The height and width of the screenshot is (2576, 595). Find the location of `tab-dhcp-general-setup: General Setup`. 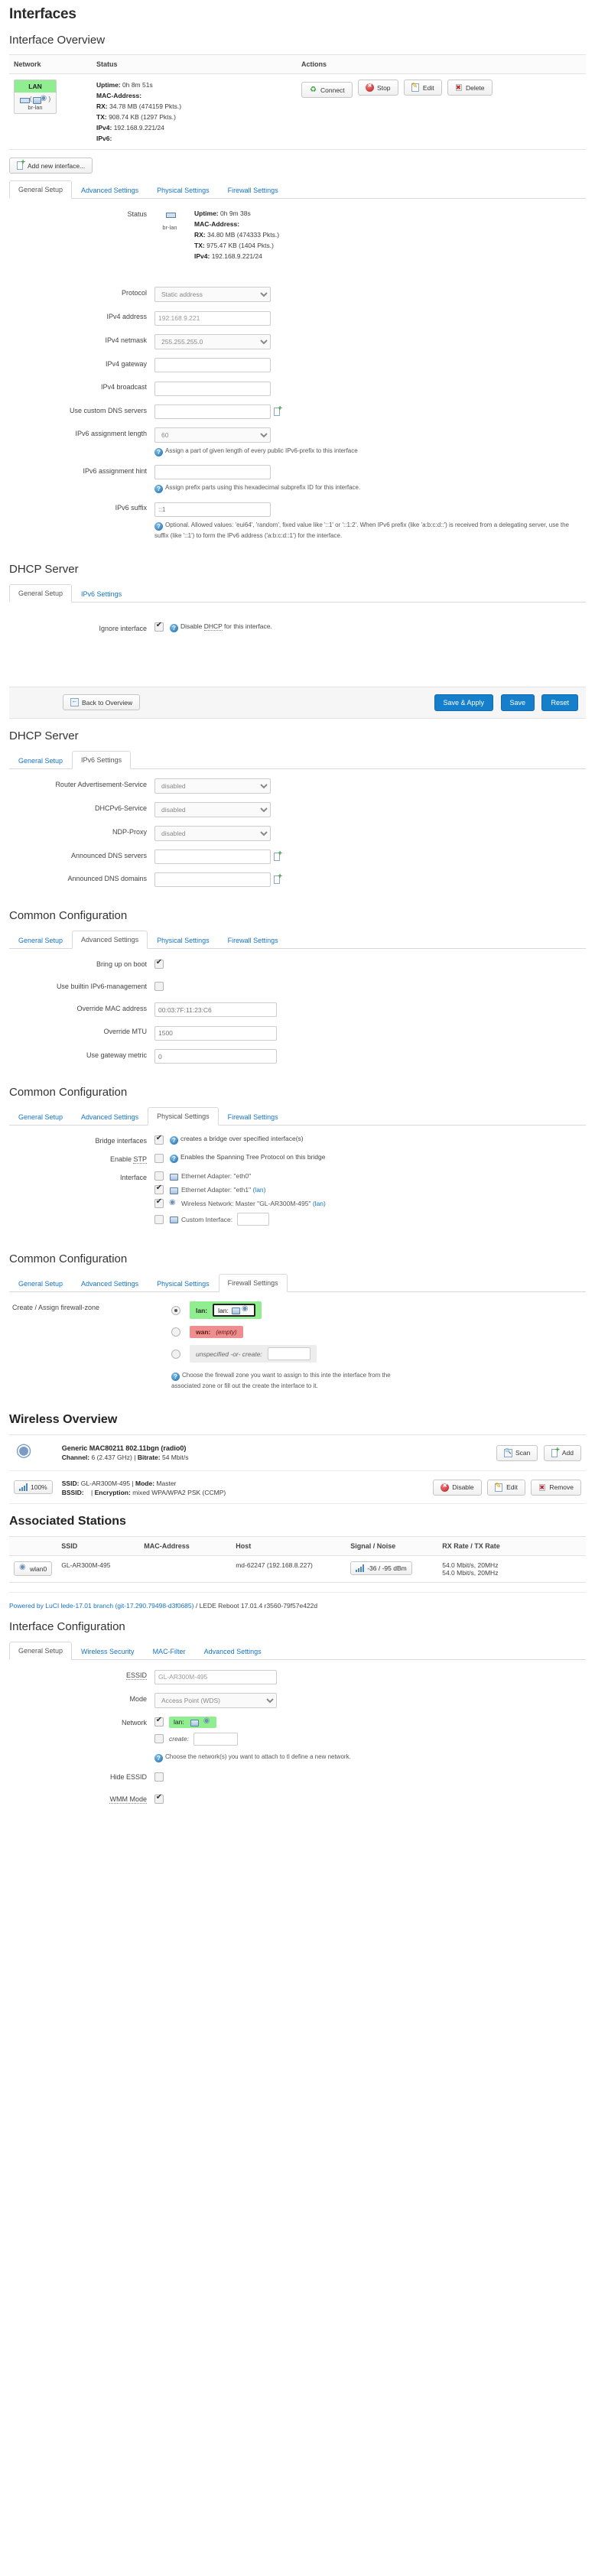

tab-dhcp-general-setup: General Setup is located at coordinates (41, 593).